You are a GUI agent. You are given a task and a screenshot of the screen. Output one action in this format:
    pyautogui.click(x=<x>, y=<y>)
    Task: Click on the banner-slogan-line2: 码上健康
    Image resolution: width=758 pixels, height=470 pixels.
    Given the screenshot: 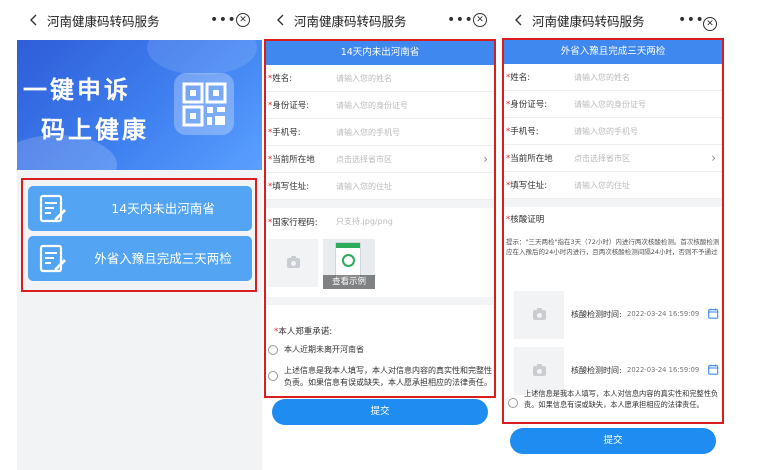 What is the action you would take?
    pyautogui.click(x=95, y=130)
    